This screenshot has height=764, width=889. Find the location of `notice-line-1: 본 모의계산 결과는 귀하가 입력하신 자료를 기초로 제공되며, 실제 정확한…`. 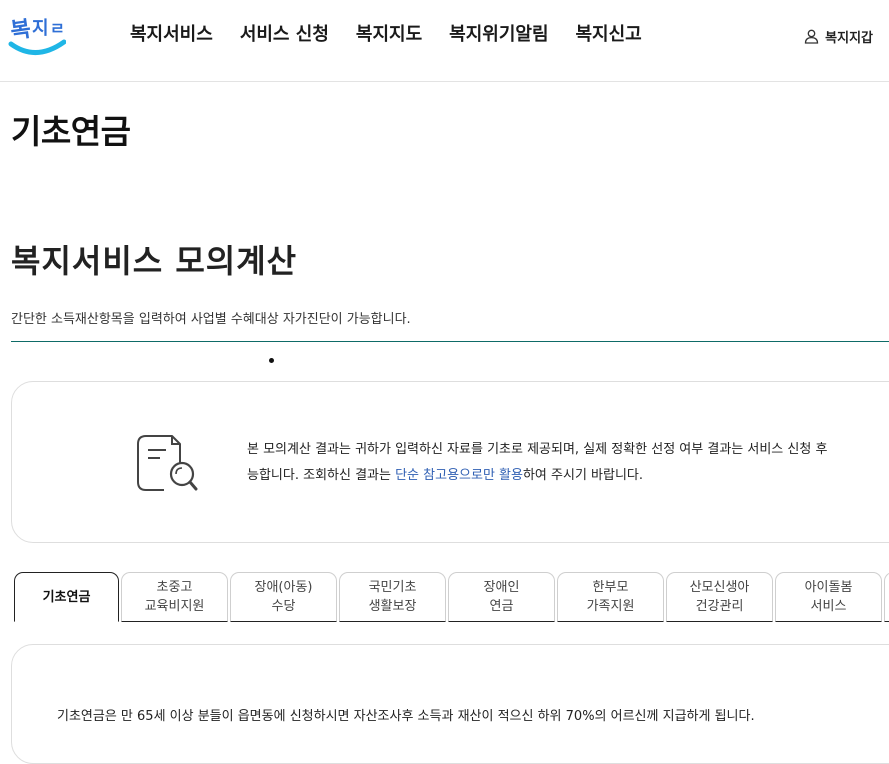

notice-line-1: 본 모의계산 결과는 귀하가 입력하신 자료를 기초로 제공되며, 실제 정확한… is located at coordinates (537, 449).